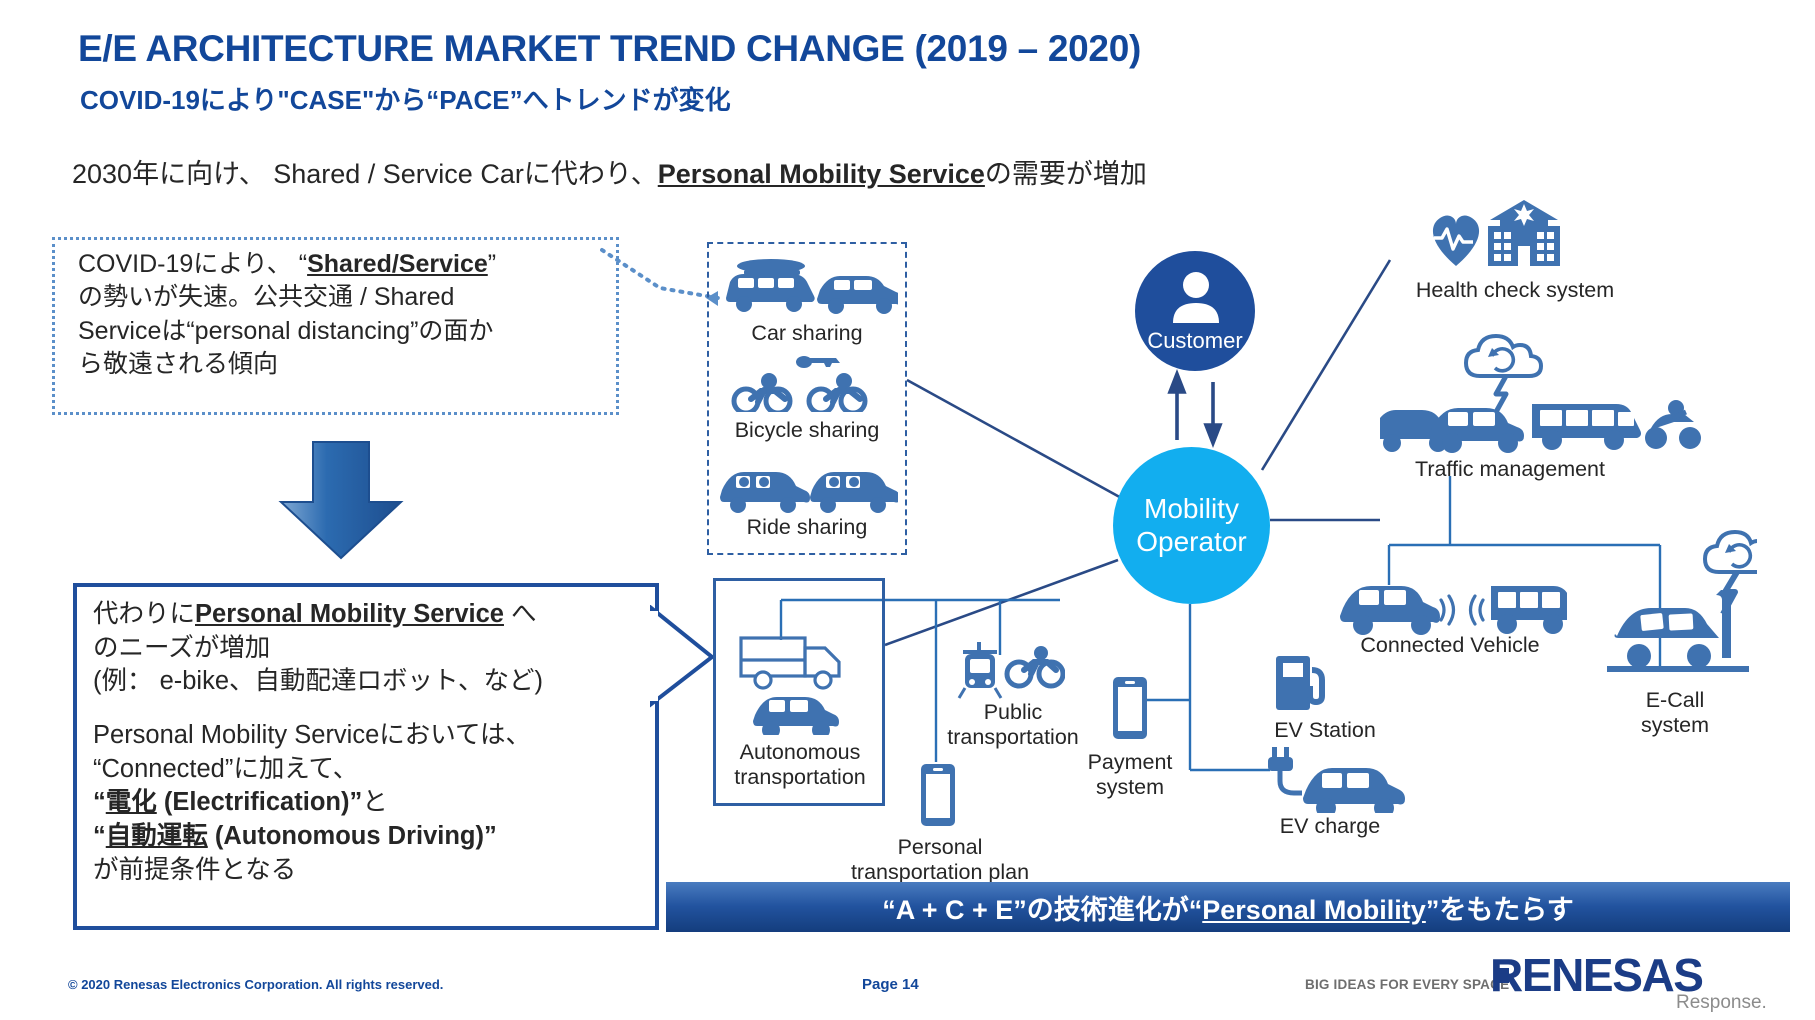  I want to click on mobility-operator-line1: Mobility, so click(1191, 509).